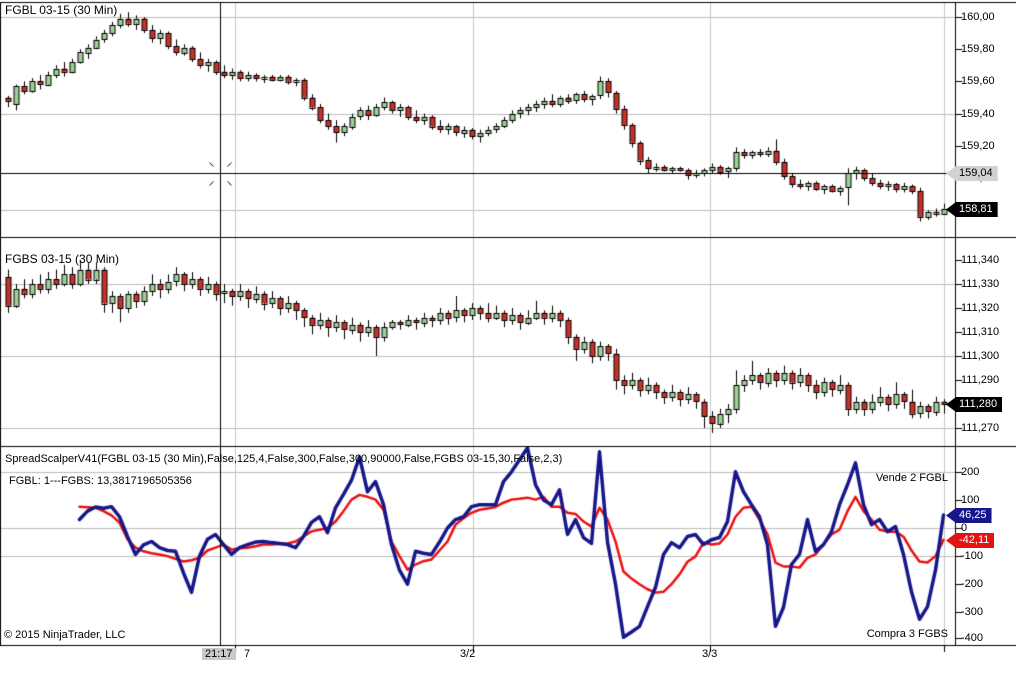 The image size is (1016, 674). I want to click on price-axis-tick-label: 111,330, so click(980, 284).